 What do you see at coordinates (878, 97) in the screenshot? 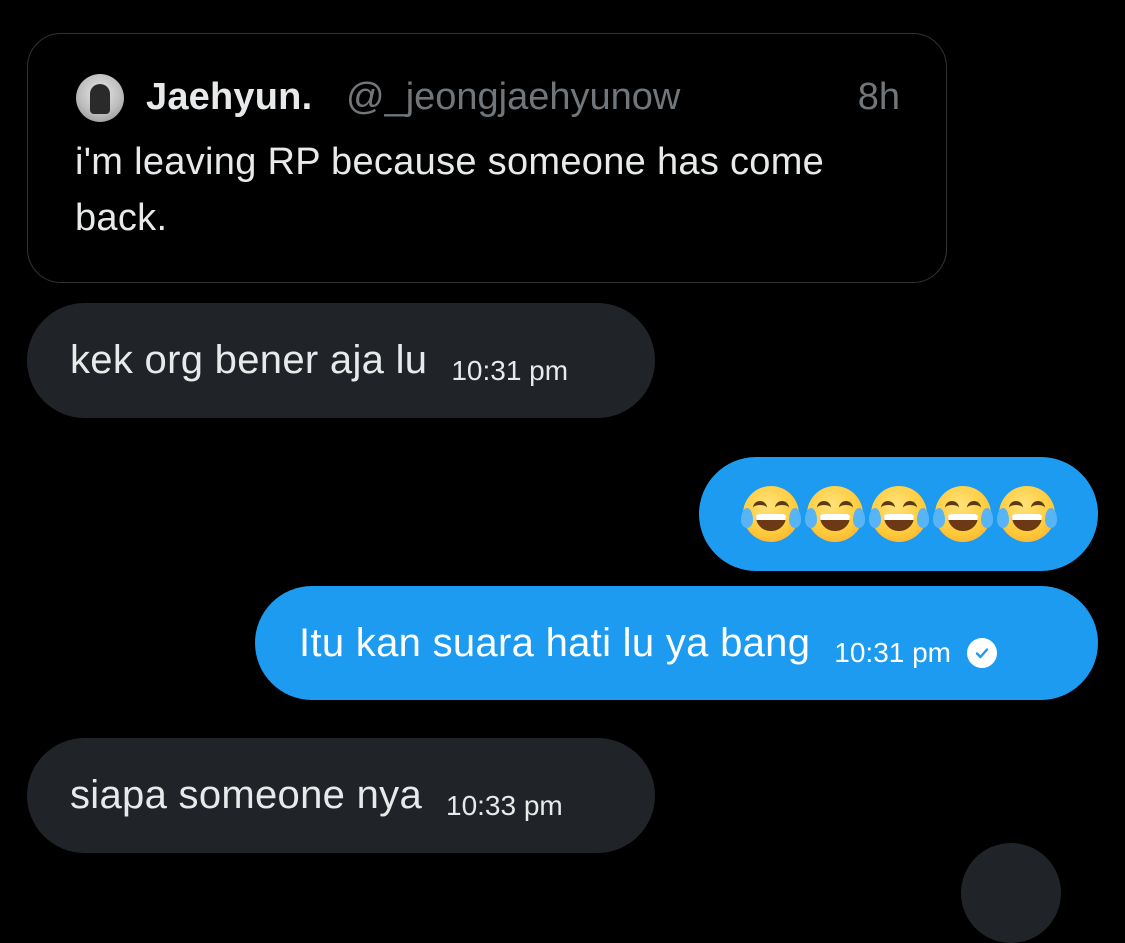
I see `tweet-time: 8h` at bounding box center [878, 97].